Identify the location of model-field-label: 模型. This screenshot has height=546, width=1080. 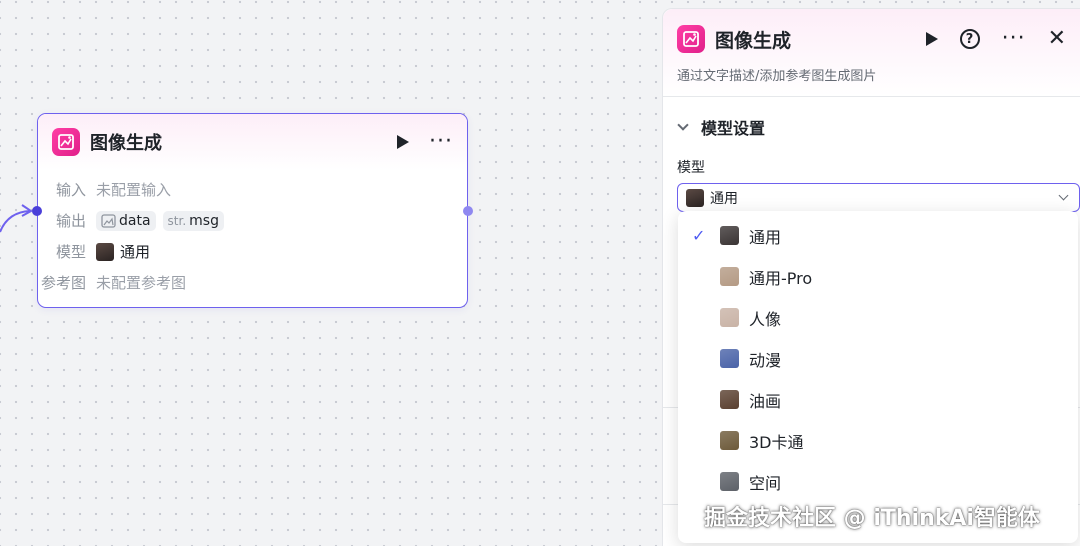
(691, 168).